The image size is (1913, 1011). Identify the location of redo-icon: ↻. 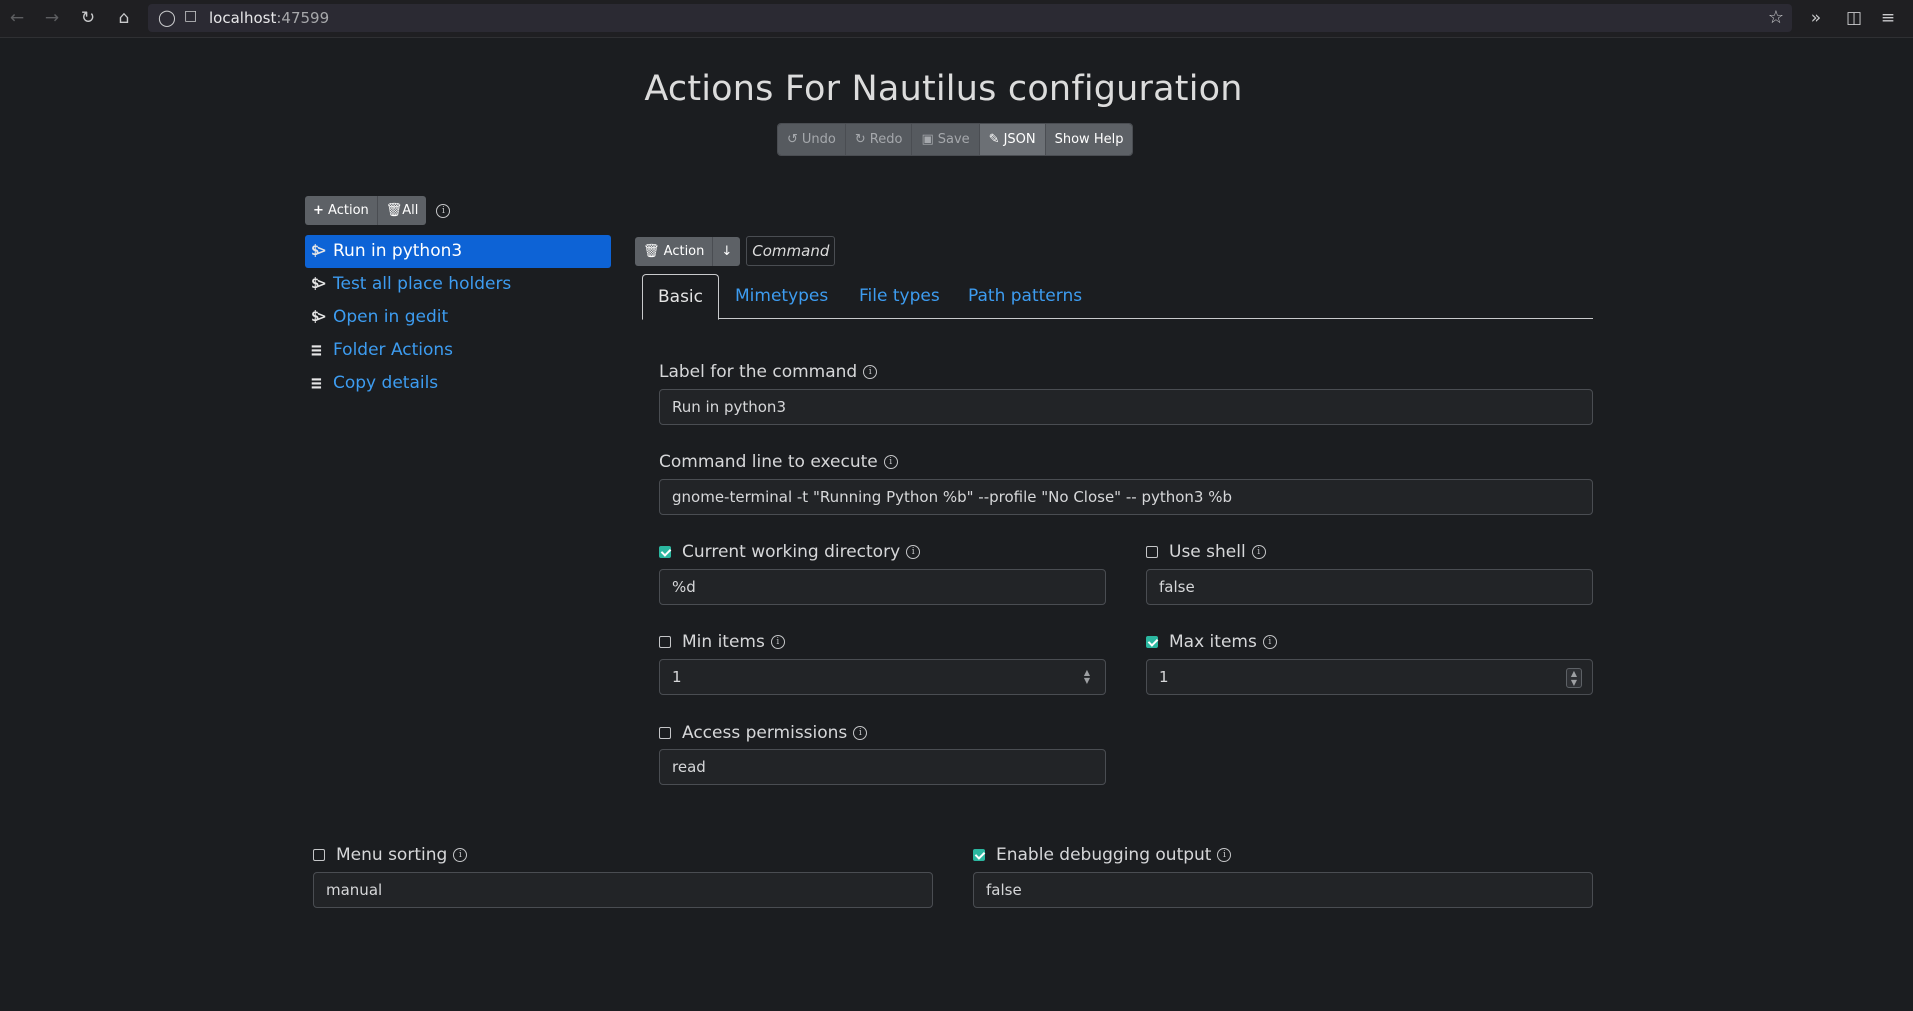
(860, 139).